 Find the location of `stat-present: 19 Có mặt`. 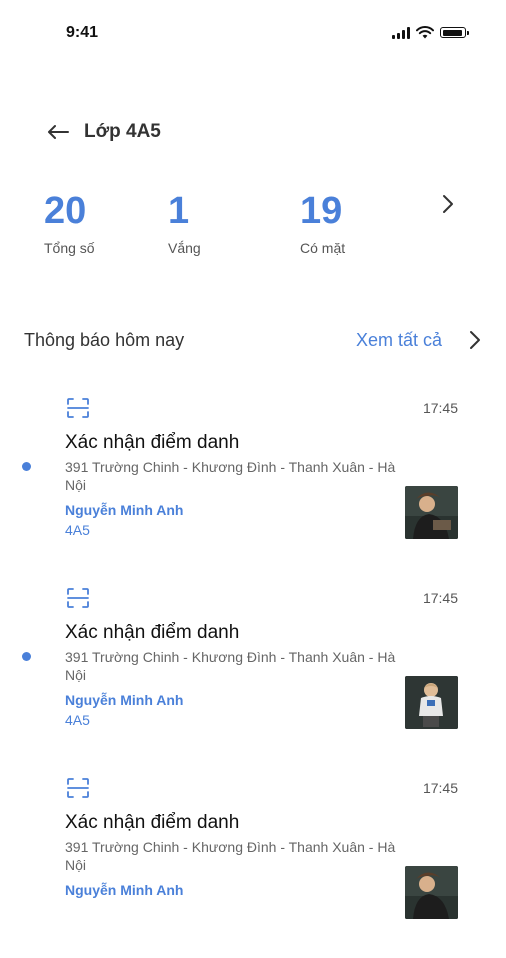

stat-present: 19 Có mặt is located at coordinates (322, 222).